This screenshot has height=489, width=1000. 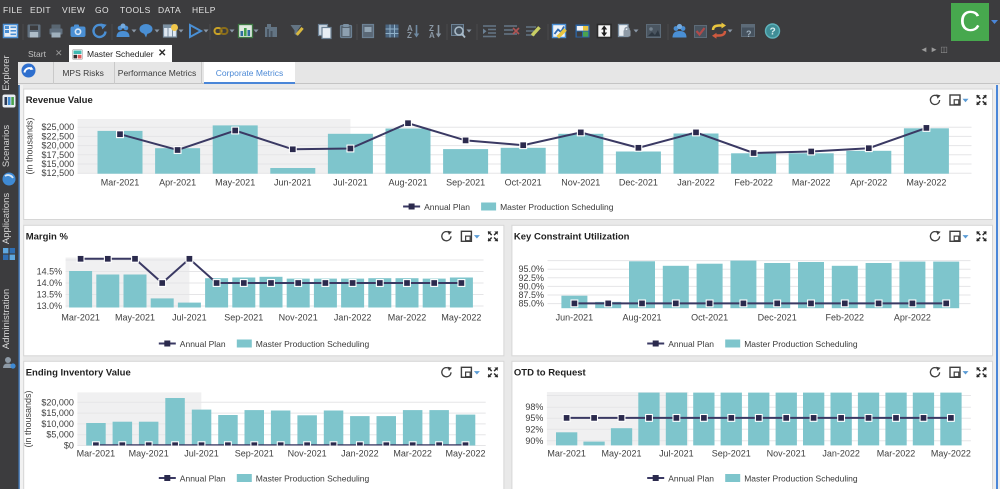 What do you see at coordinates (58, 173) in the screenshot?
I see `svg-text: $12,500` at bounding box center [58, 173].